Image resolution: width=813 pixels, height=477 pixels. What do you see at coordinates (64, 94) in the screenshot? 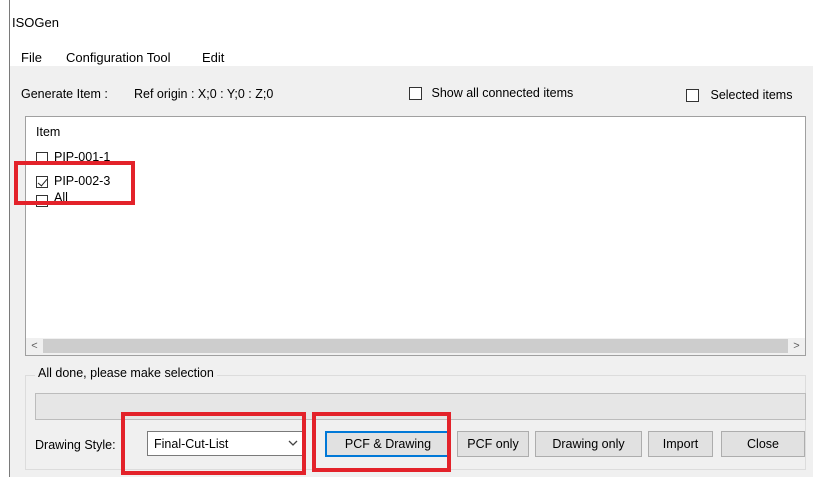
I see `generate-item-label: Generate Item :` at bounding box center [64, 94].